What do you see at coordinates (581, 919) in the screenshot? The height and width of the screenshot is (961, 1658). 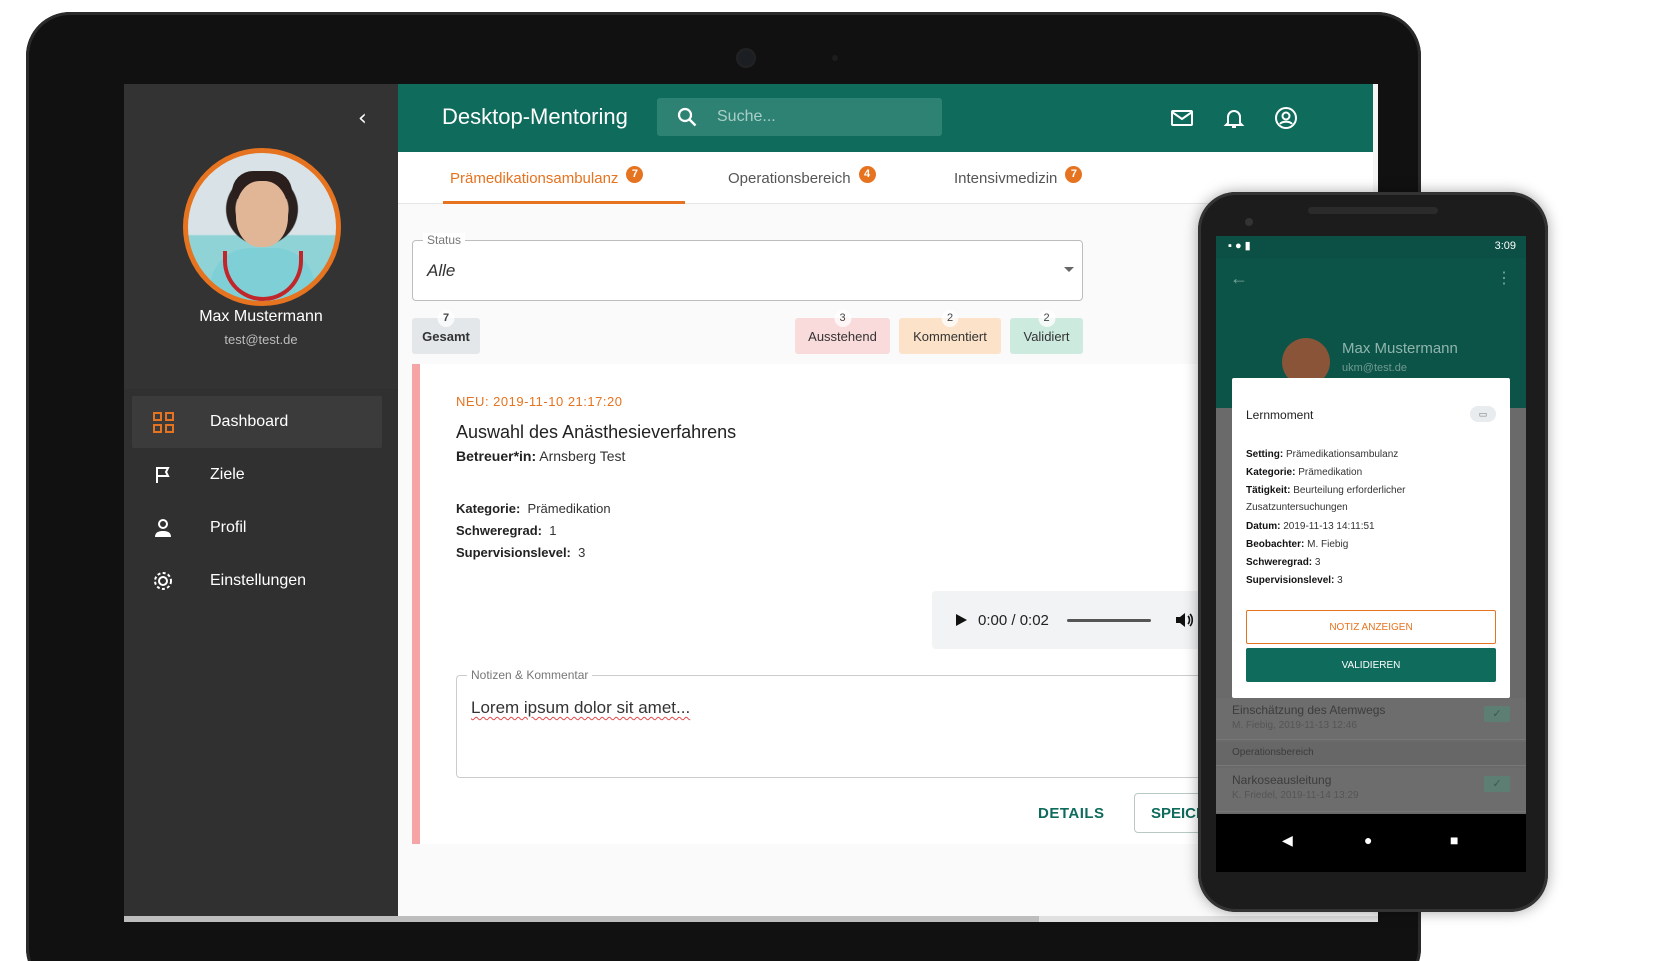 I see `scrollbar-thumb` at bounding box center [581, 919].